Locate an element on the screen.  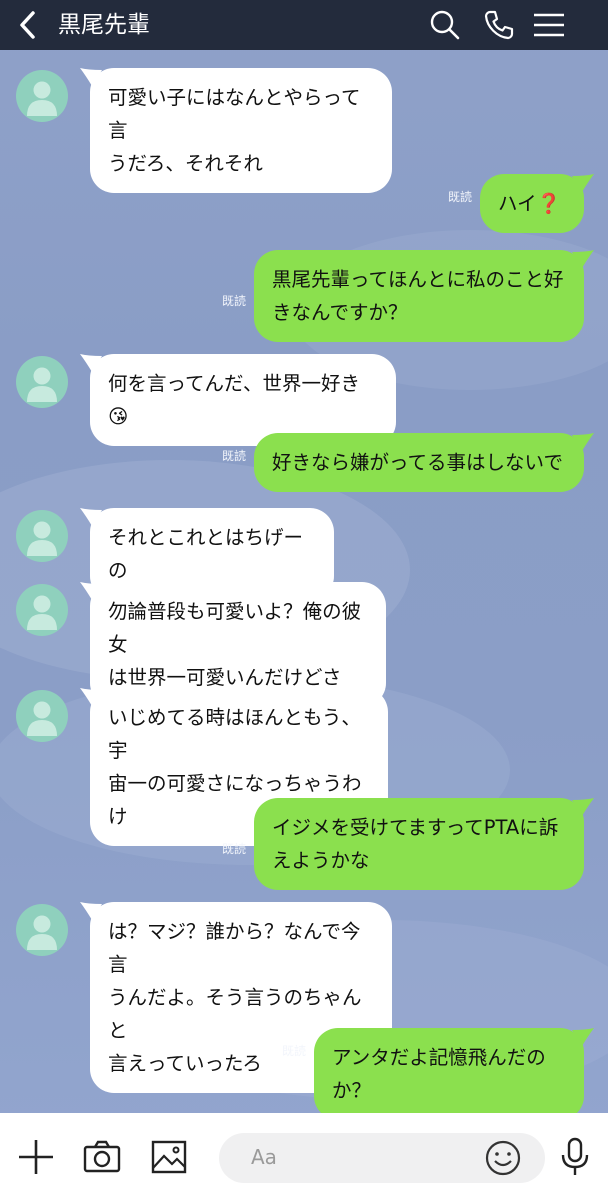
input-bar: Aa is located at coordinates (304, 1156).